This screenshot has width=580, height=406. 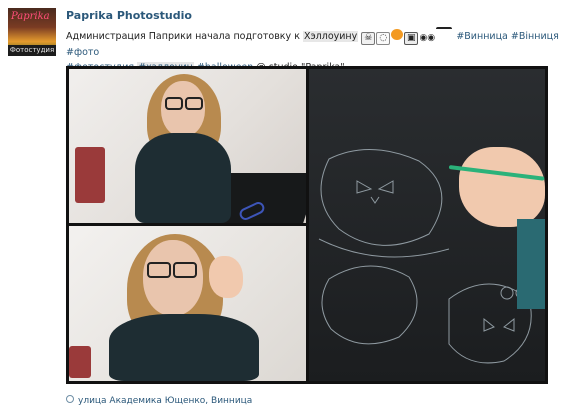 What do you see at coordinates (30, 16) in the screenshot?
I see `avatar-brand-text: Paprika` at bounding box center [30, 16].